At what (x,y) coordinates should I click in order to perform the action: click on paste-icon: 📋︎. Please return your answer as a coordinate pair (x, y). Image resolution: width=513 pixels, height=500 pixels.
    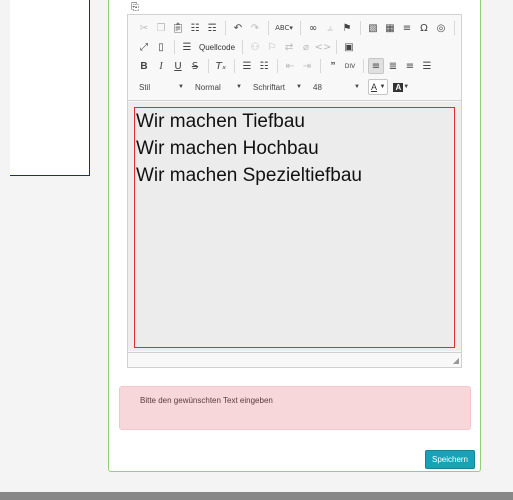
    Looking at the image, I should click on (178, 28).